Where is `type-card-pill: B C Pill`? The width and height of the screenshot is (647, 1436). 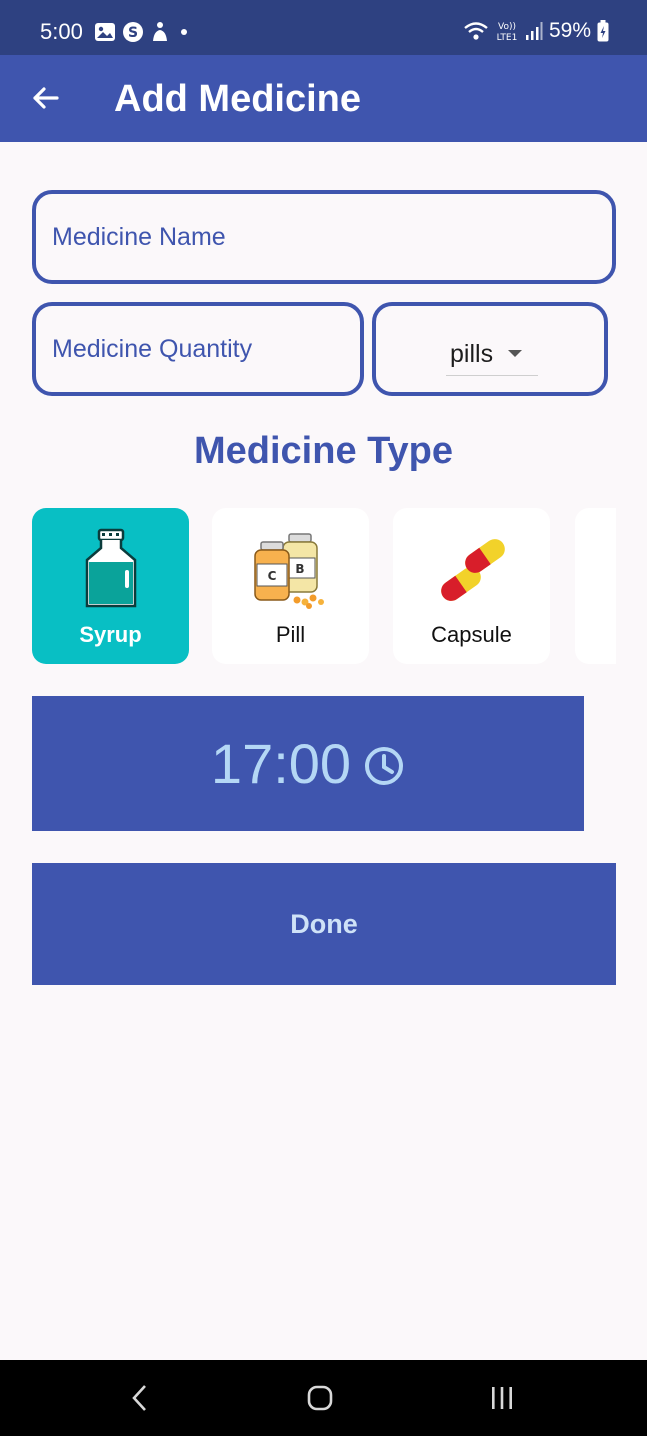
type-card-pill: B C Pill is located at coordinates (290, 586).